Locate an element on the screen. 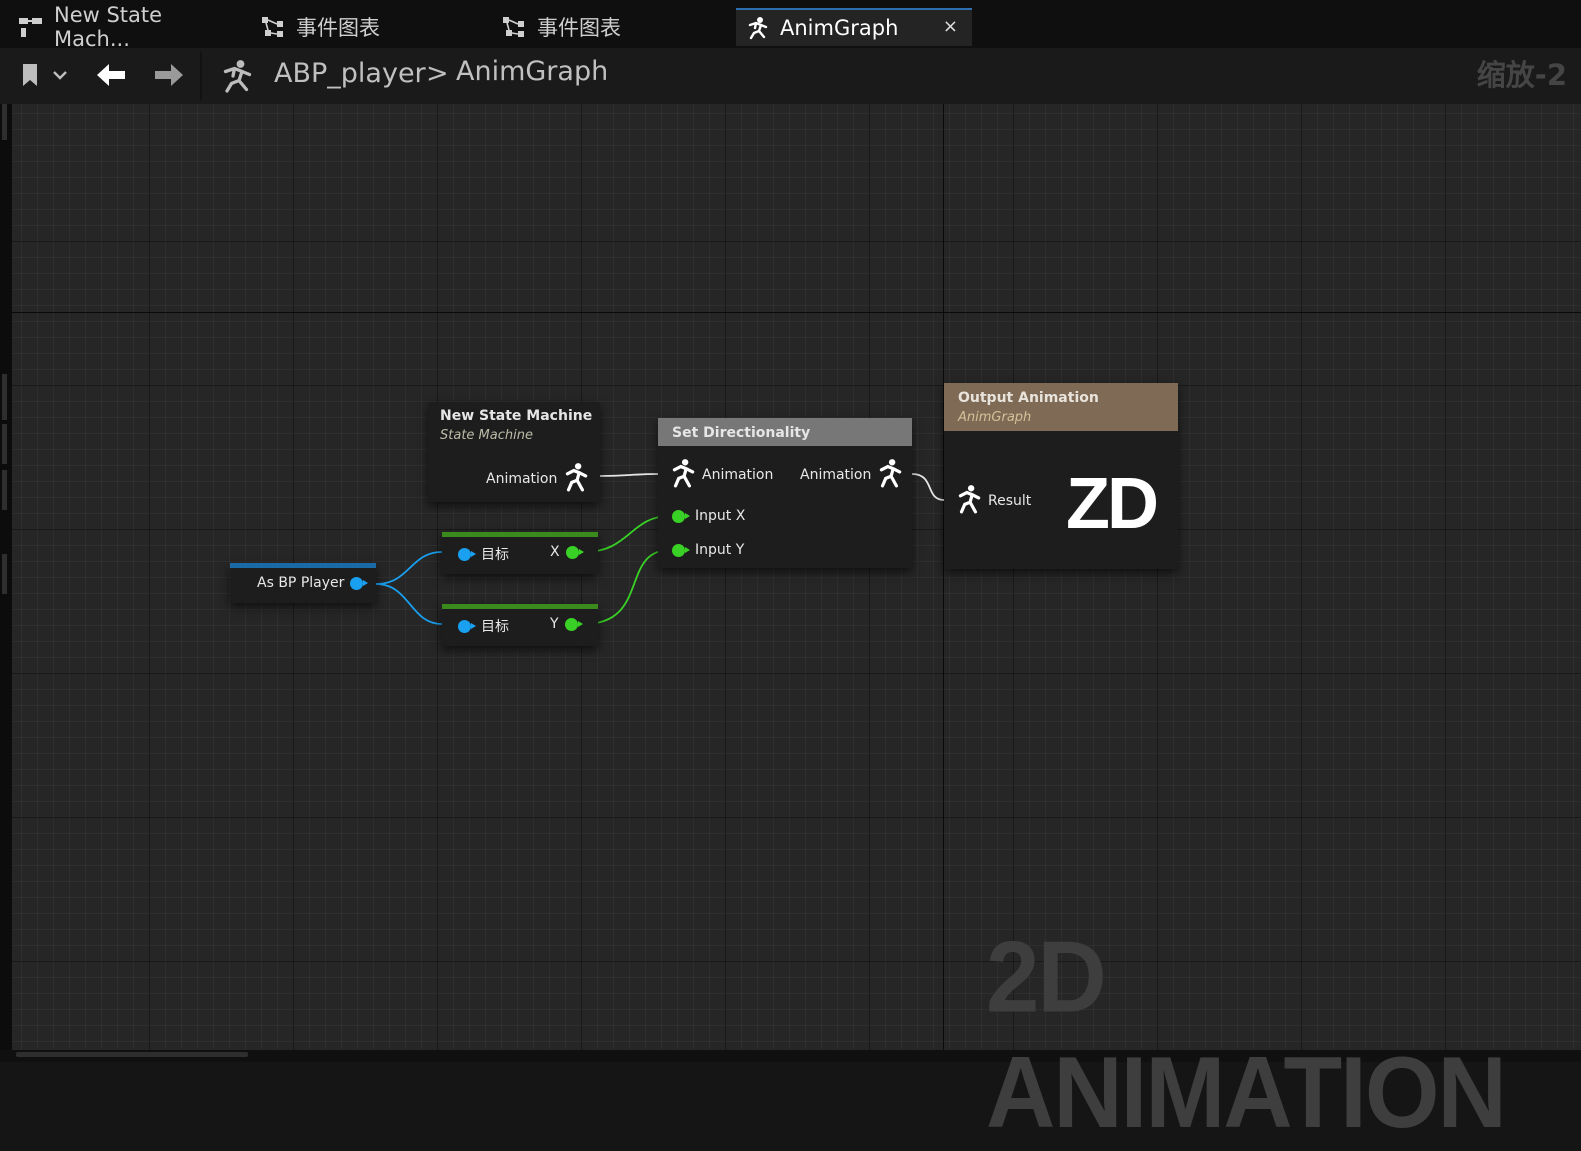  tab-event-graph-1: 事件图表 is located at coordinates (365, 27).